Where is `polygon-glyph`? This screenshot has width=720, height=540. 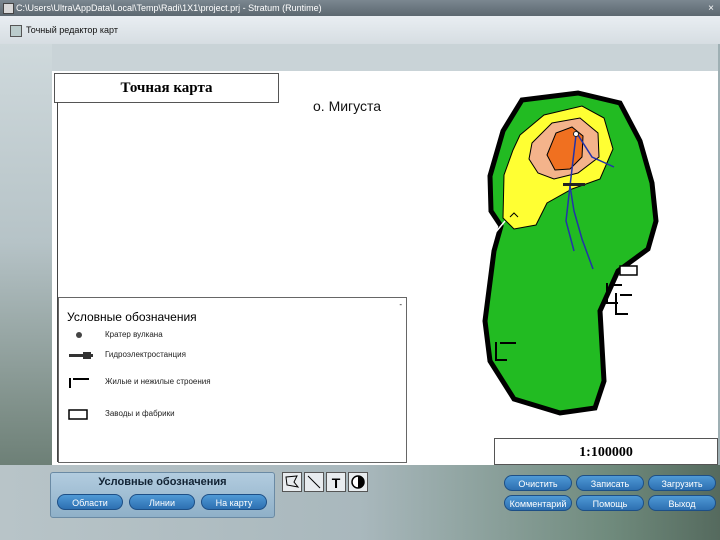
polygon-glyph is located at coordinates (292, 481).